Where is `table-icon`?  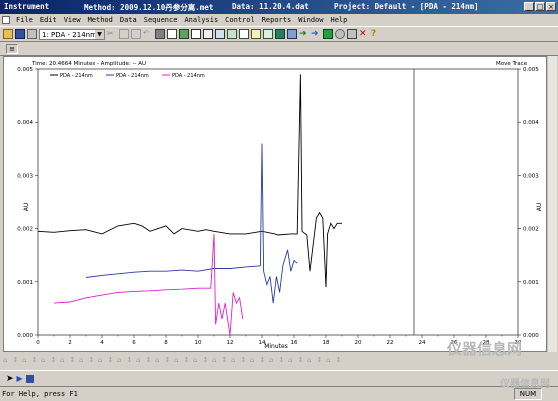 table-icon is located at coordinates (184, 34).